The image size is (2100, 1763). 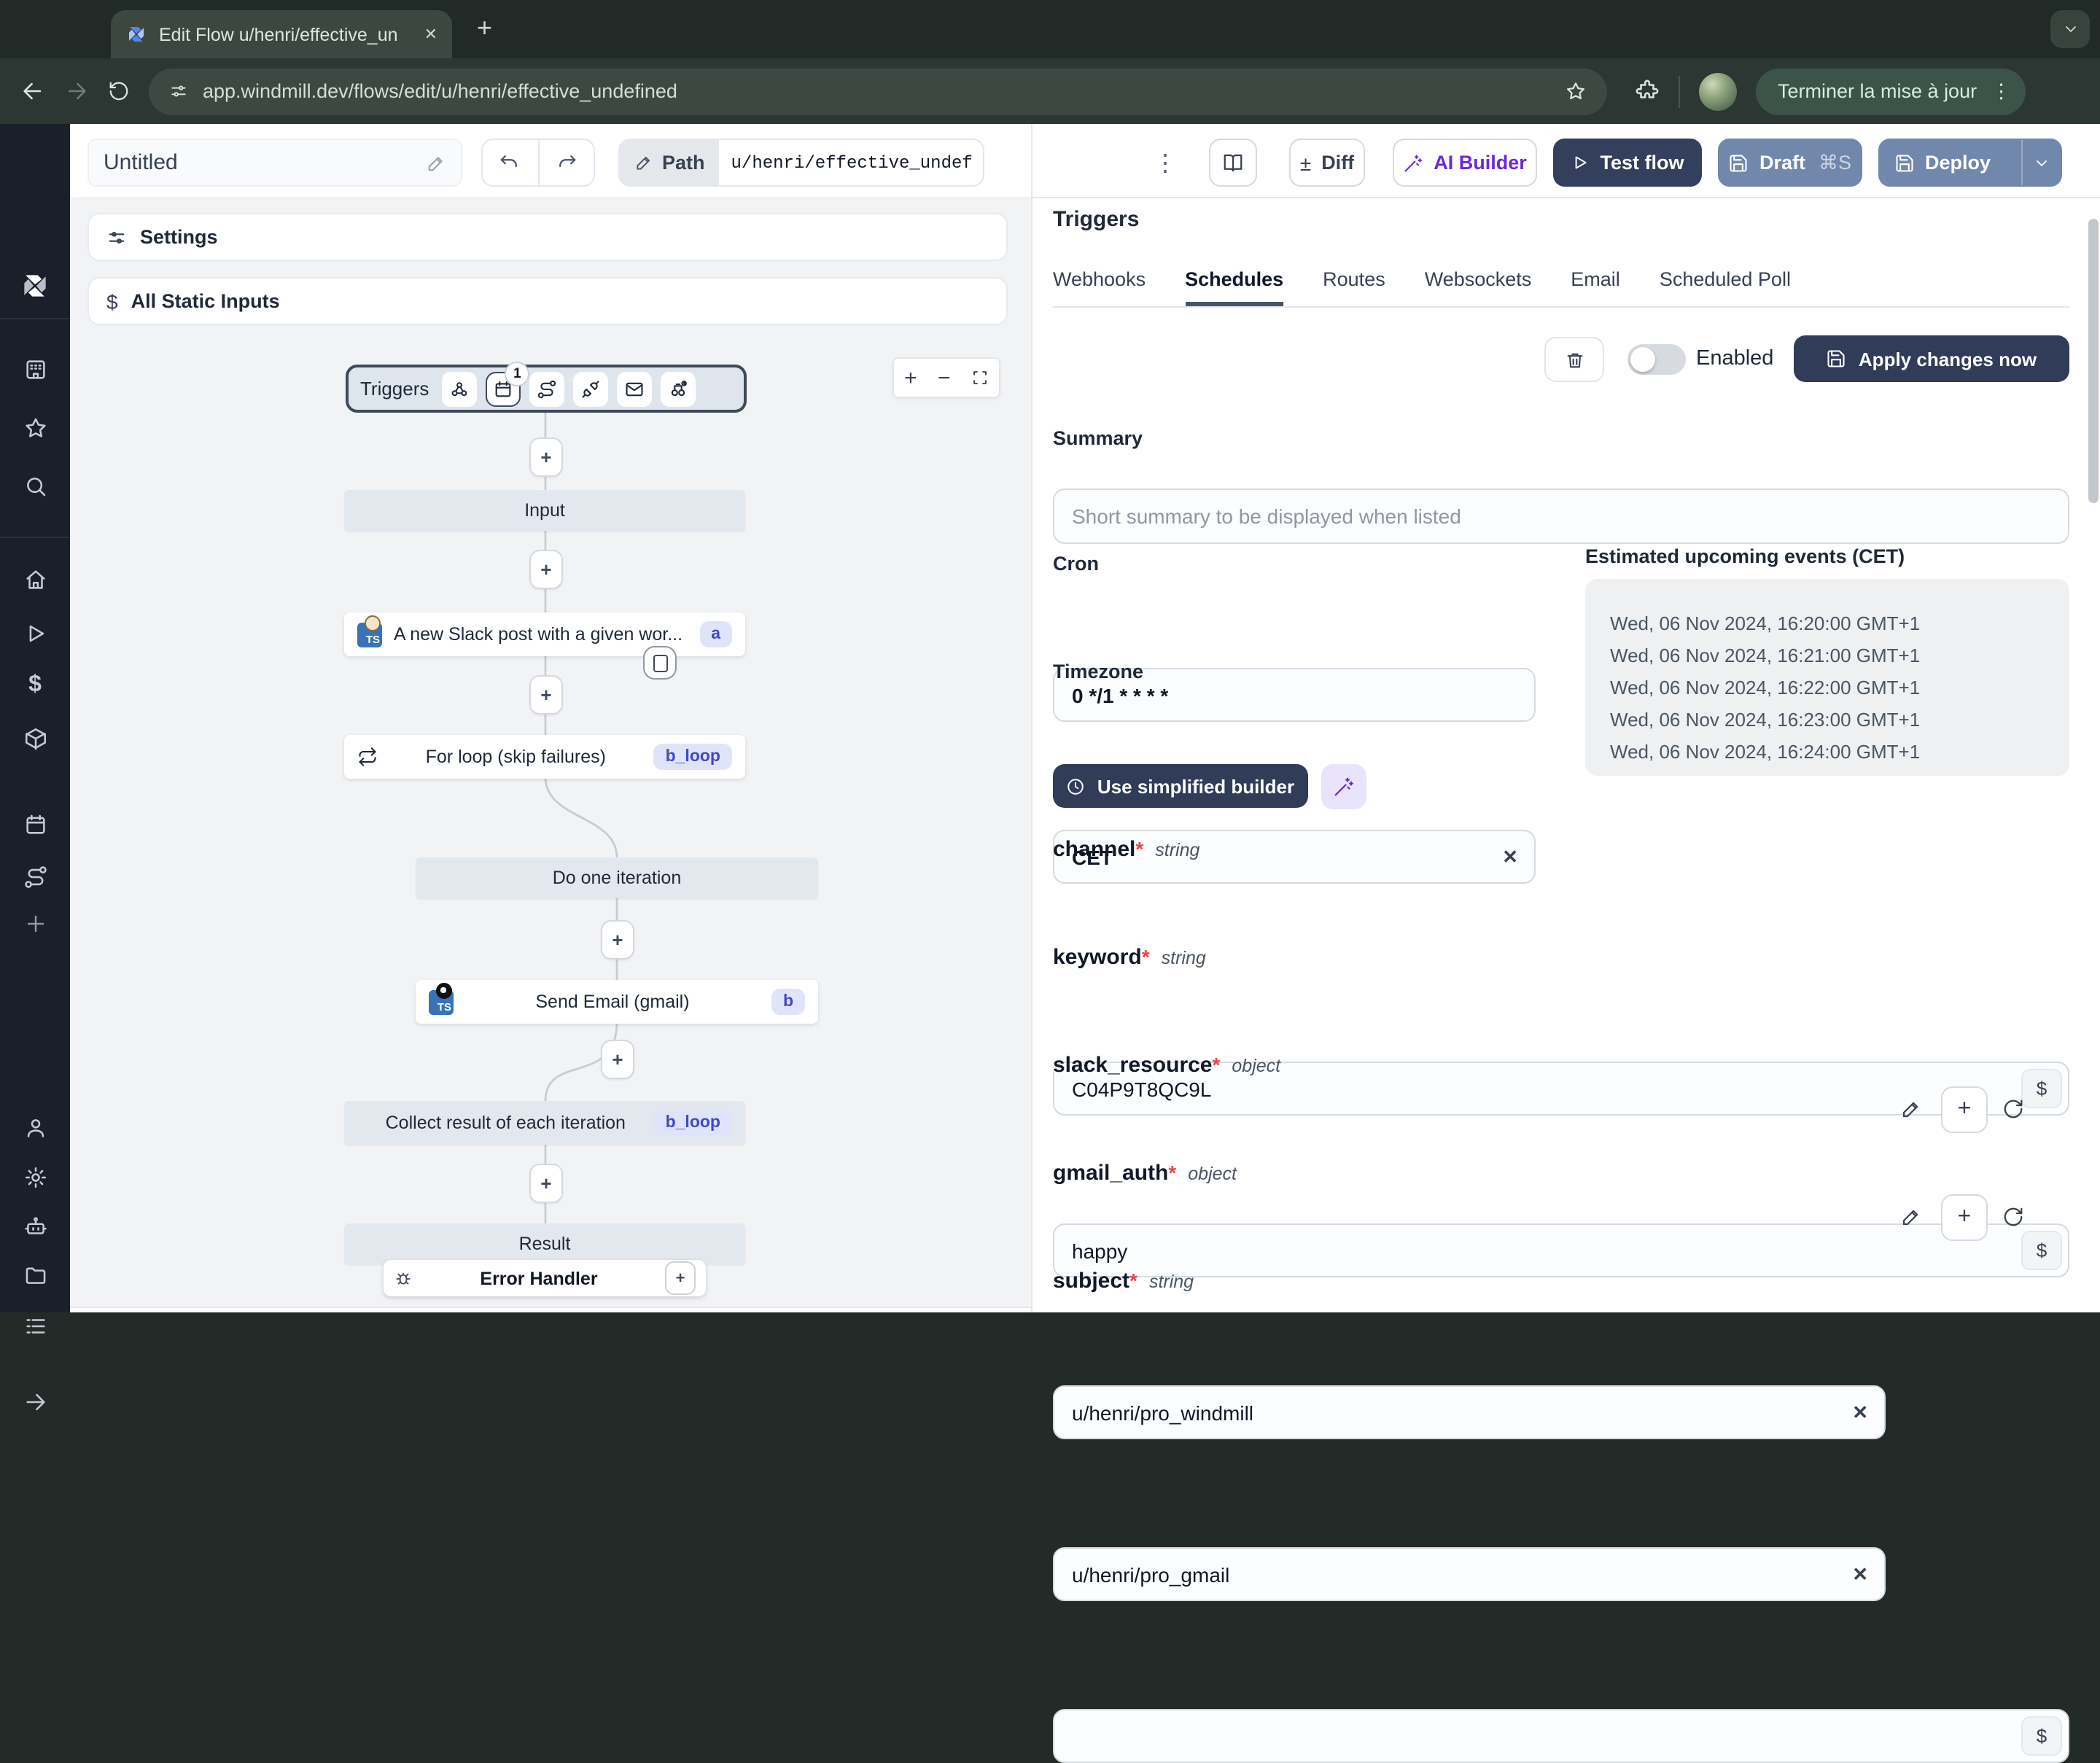 I want to click on bookmark-star-icon, so click(x=1576, y=91).